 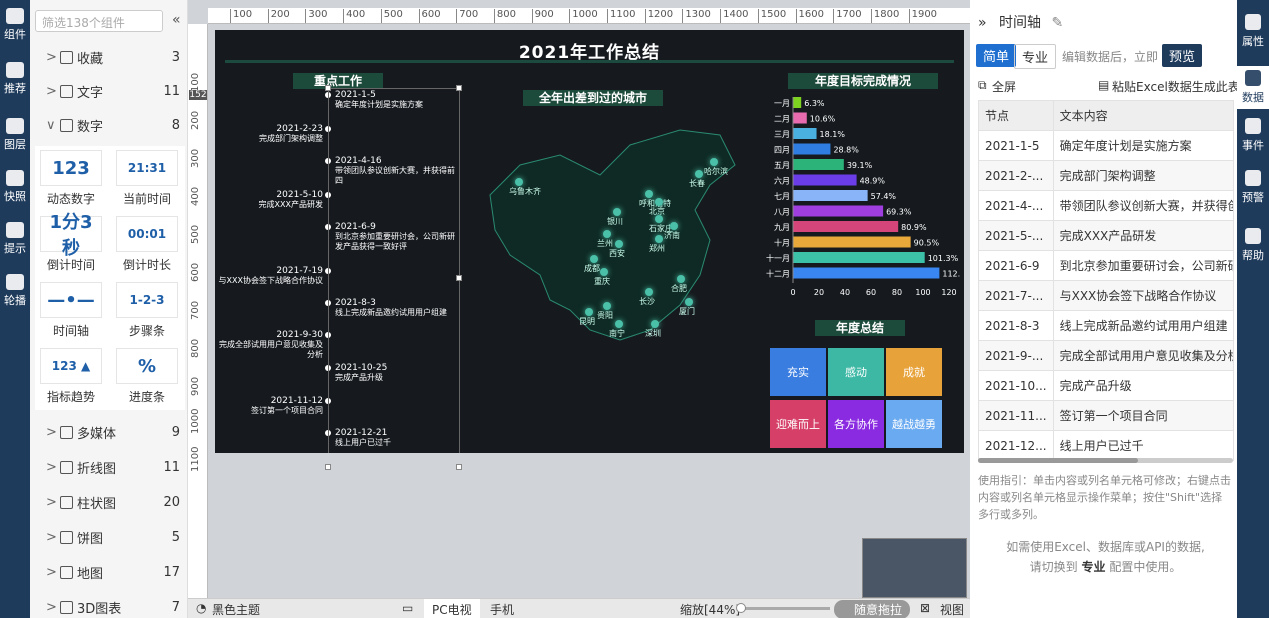 What do you see at coordinates (15, 291) in the screenshot?
I see `left-nav-item: 轮播` at bounding box center [15, 291].